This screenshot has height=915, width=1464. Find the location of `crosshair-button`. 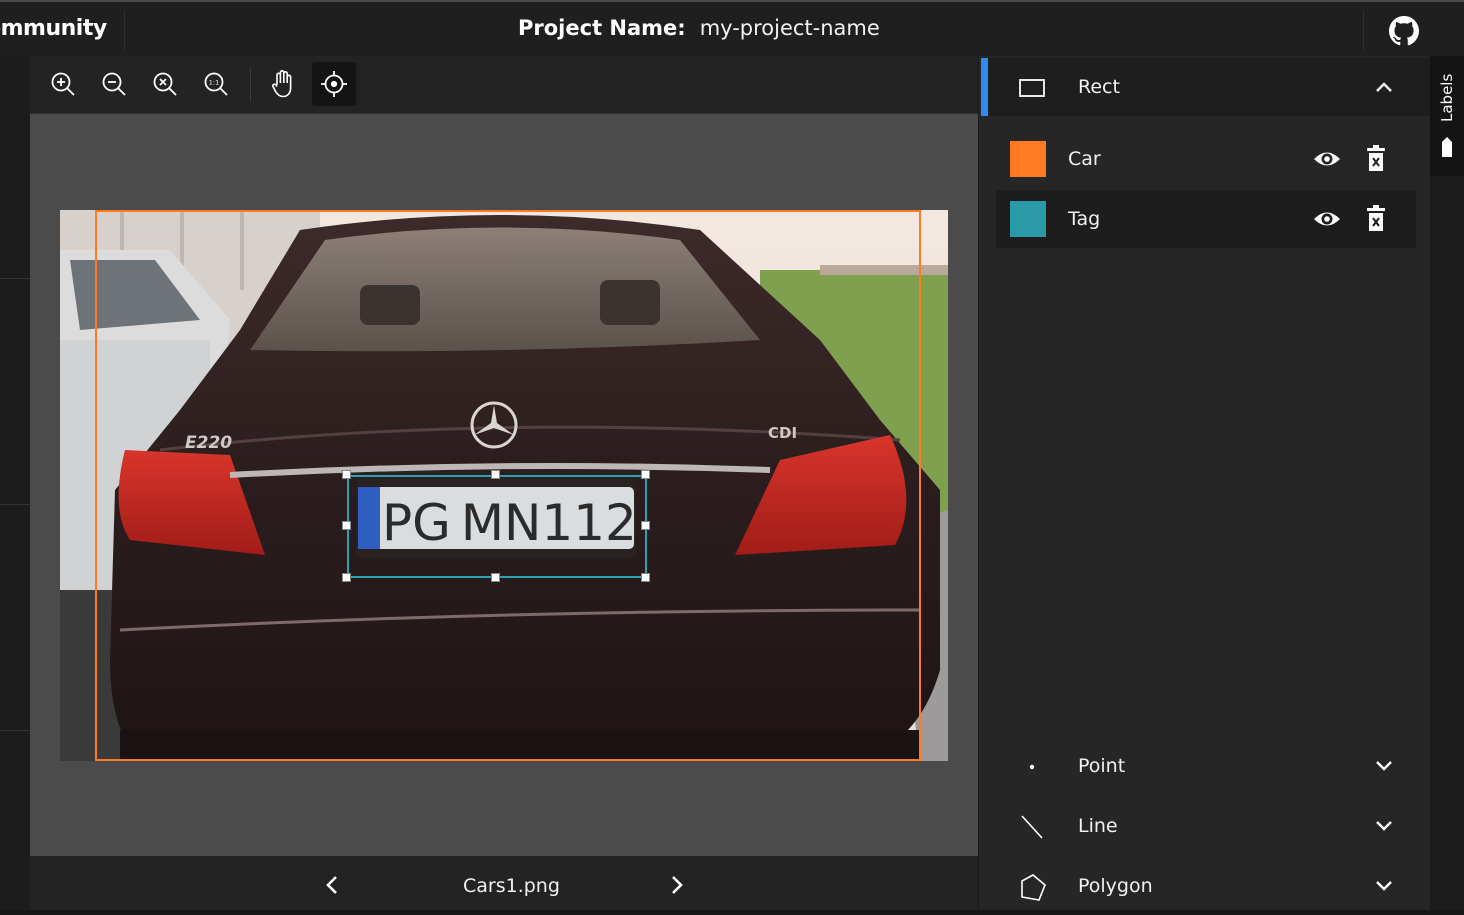

crosshair-button is located at coordinates (334, 84).